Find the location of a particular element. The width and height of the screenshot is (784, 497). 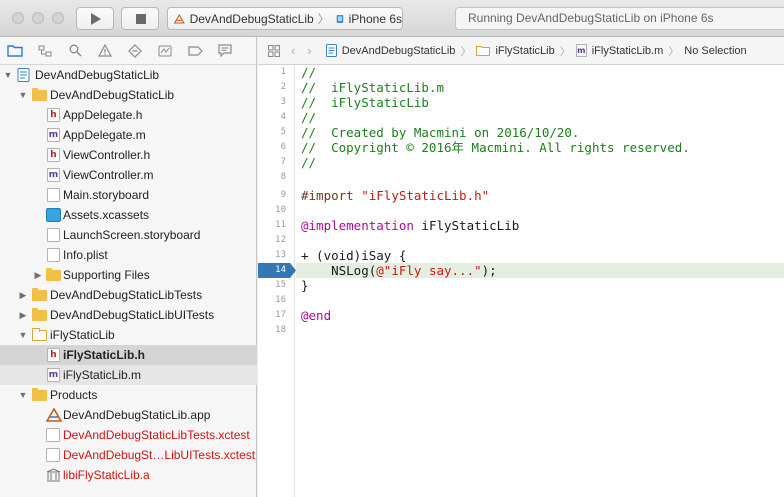

stop-button is located at coordinates (140, 18).